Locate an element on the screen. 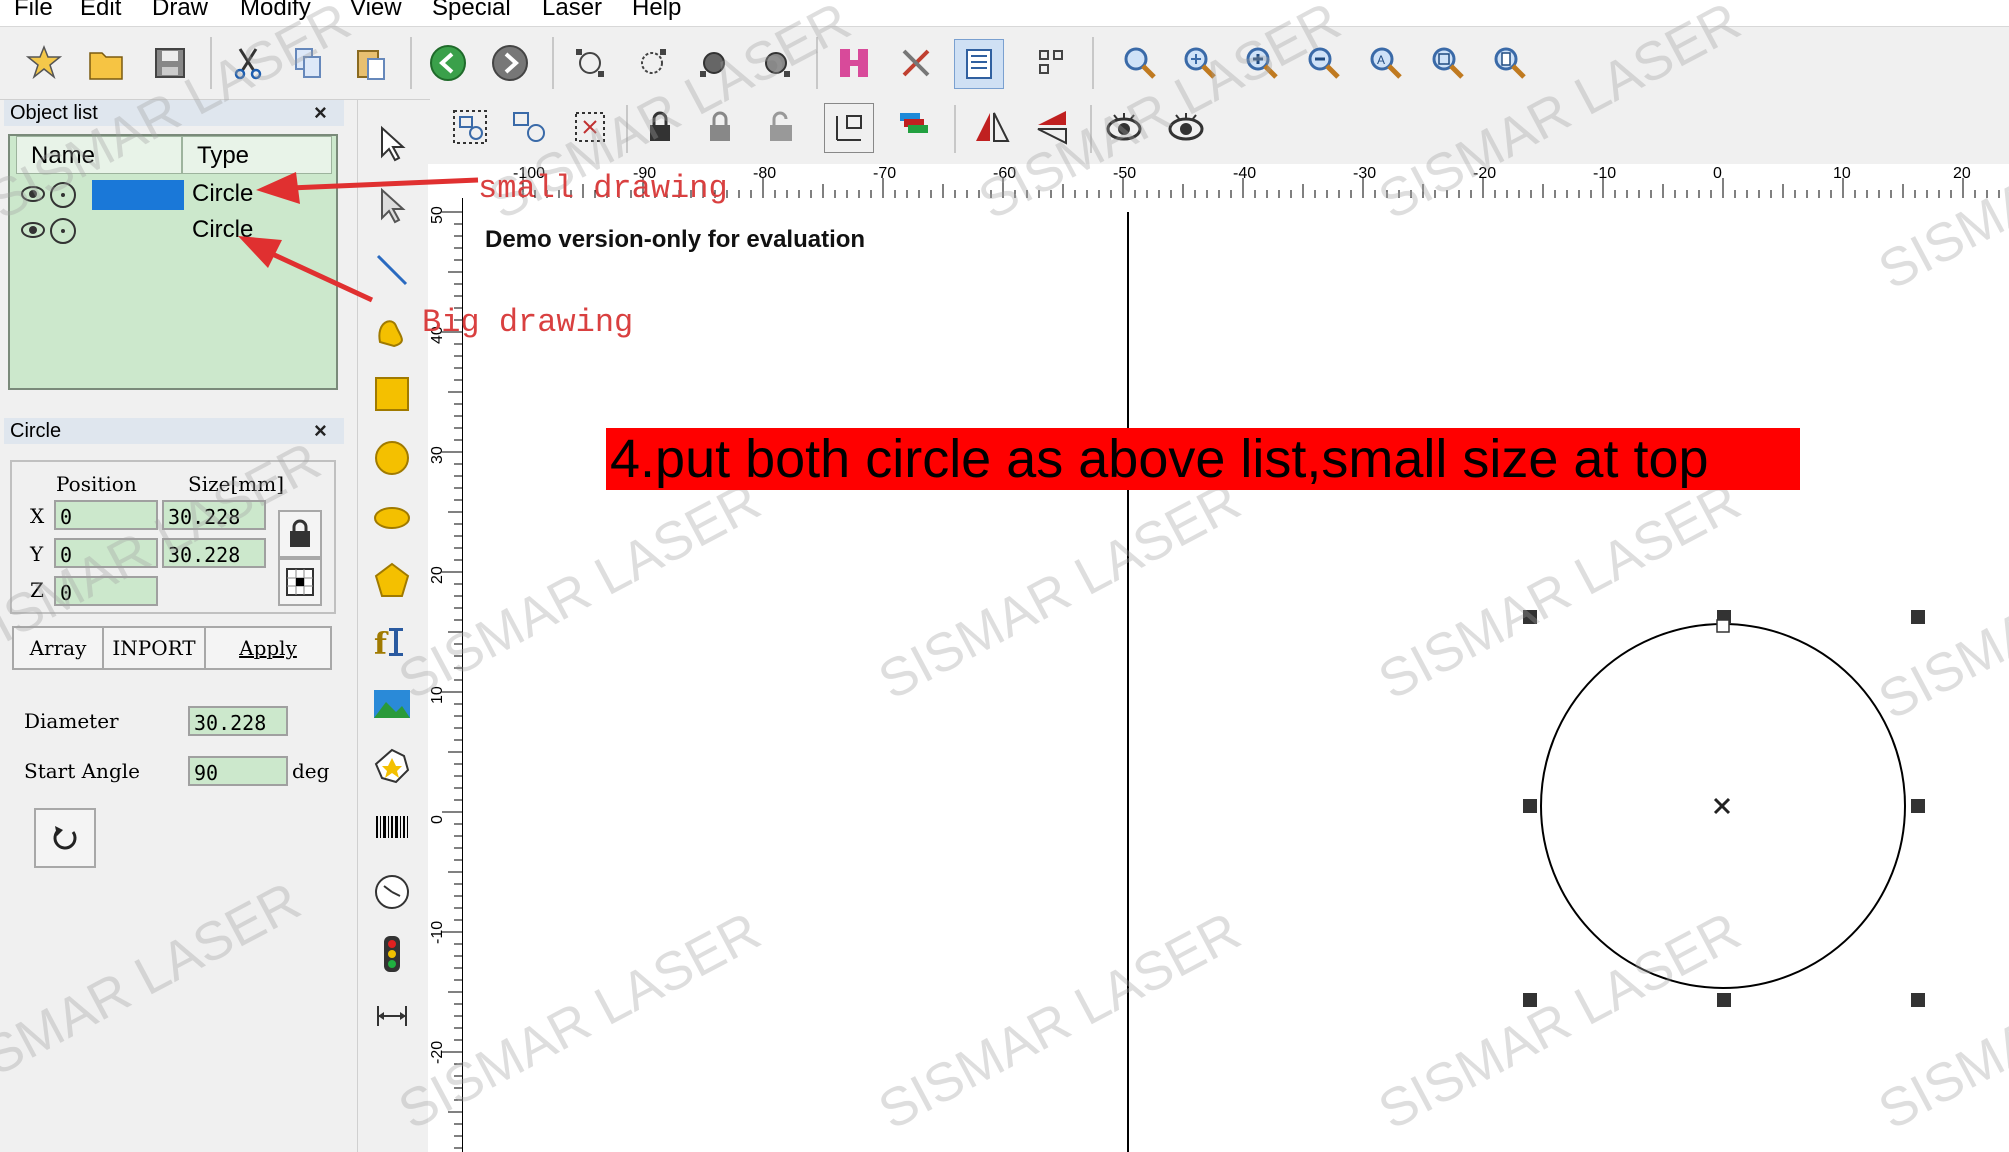  cut-icon is located at coordinates (248, 63).